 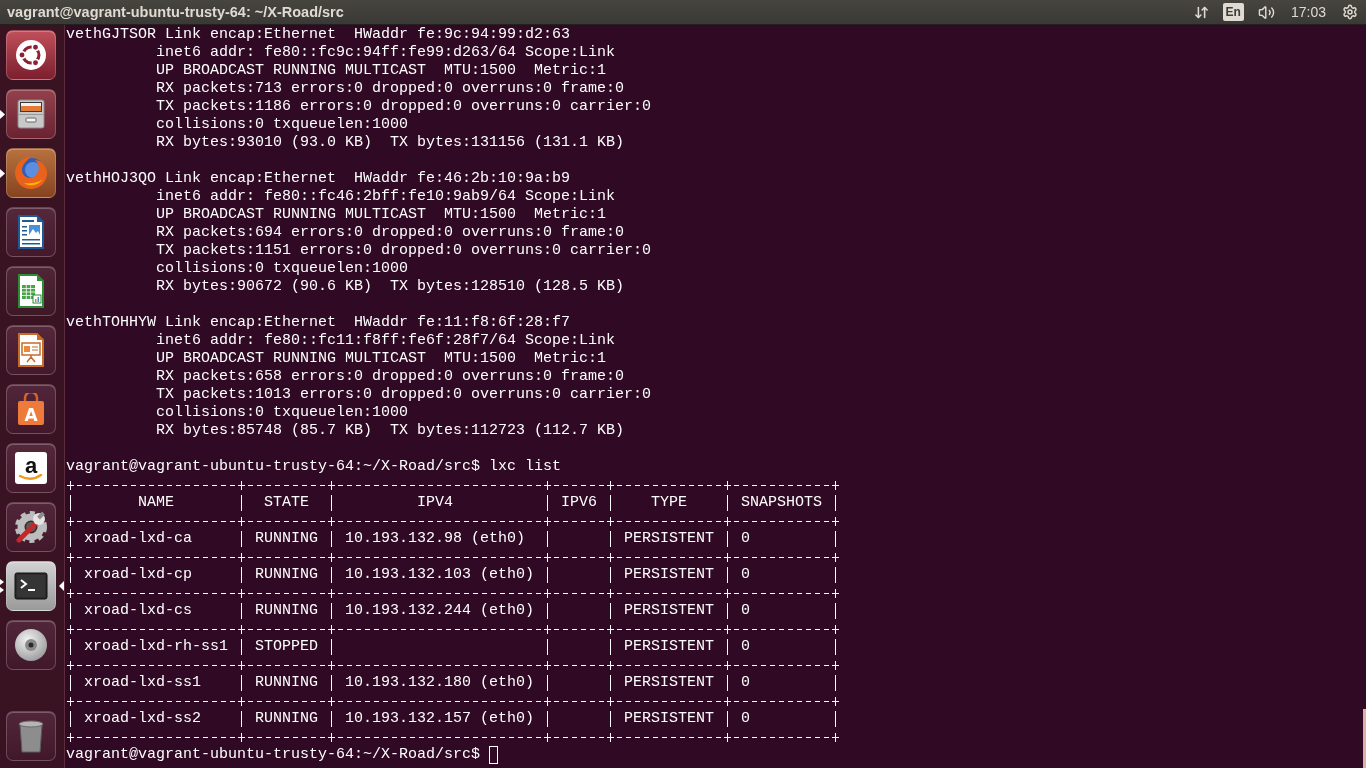 What do you see at coordinates (138, 539) in the screenshot?
I see `table-cell: xroad-lxd-ca` at bounding box center [138, 539].